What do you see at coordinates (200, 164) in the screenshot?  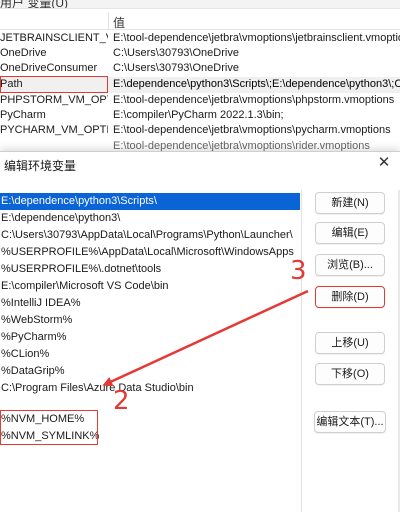 I see `dialog-title-bar: 编辑环境变量 ✕` at bounding box center [200, 164].